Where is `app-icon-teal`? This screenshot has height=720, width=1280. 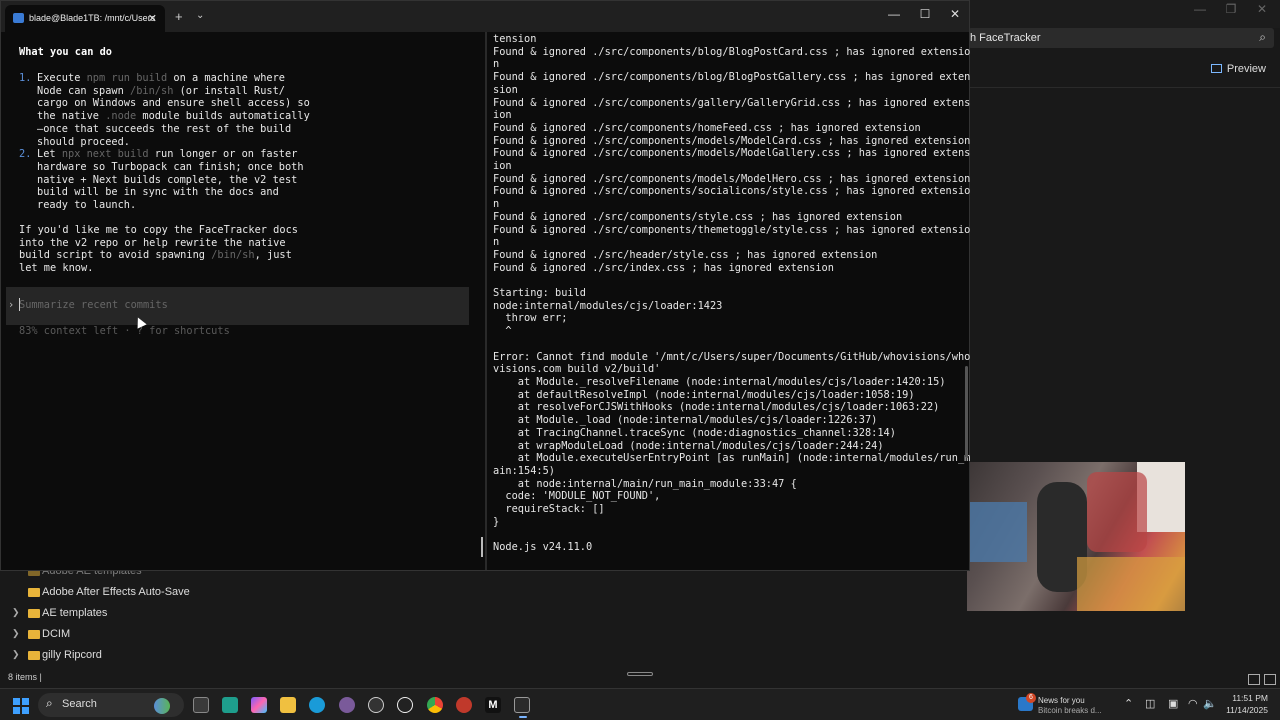
app-icon-teal is located at coordinates (230, 705).